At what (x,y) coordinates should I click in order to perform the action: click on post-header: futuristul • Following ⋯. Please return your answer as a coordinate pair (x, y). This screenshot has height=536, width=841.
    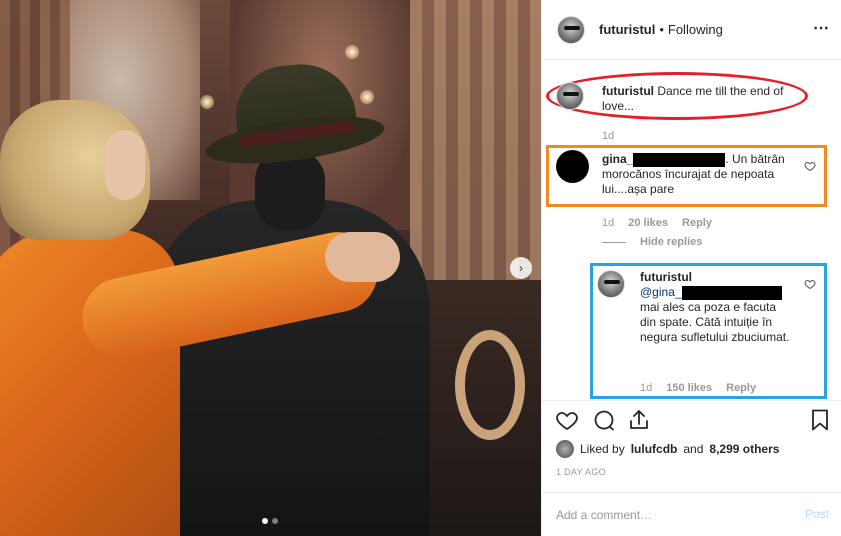
    Looking at the image, I should click on (691, 30).